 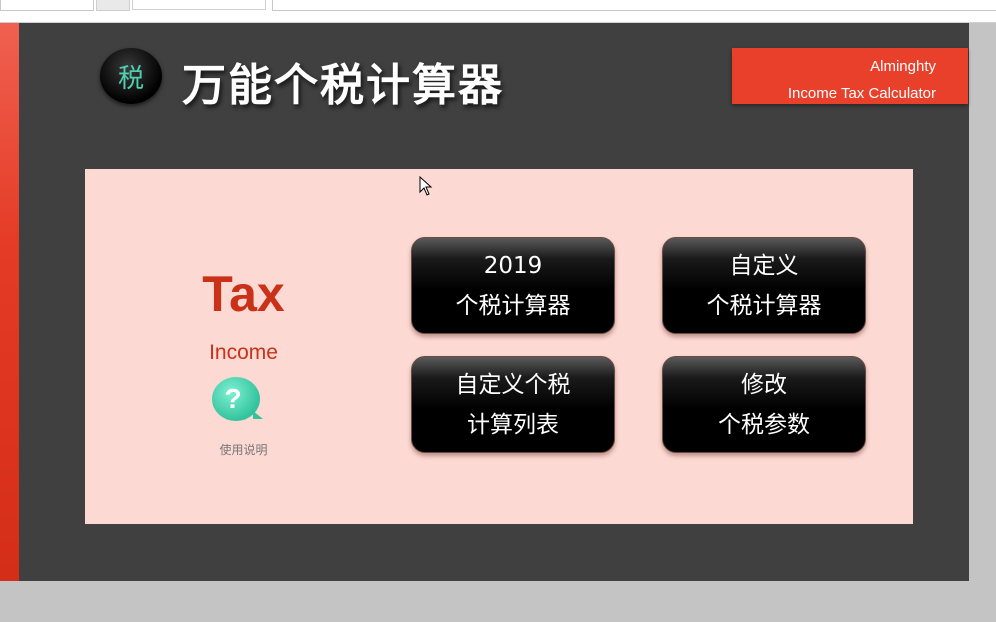 What do you see at coordinates (233, 398) in the screenshot?
I see `help-glyph: ?` at bounding box center [233, 398].